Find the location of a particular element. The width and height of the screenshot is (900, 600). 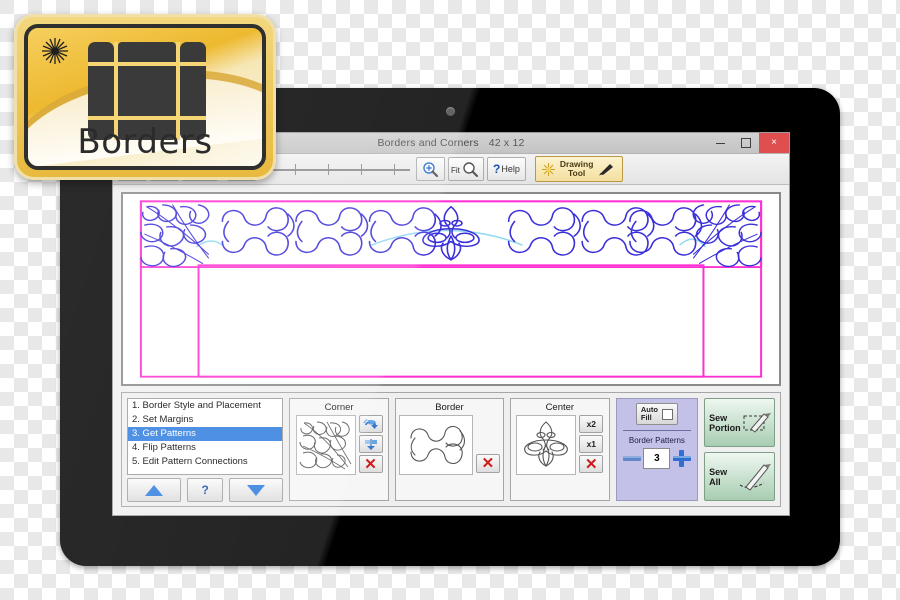

drawing-tool-button: Drawing Tool is located at coordinates (579, 169).